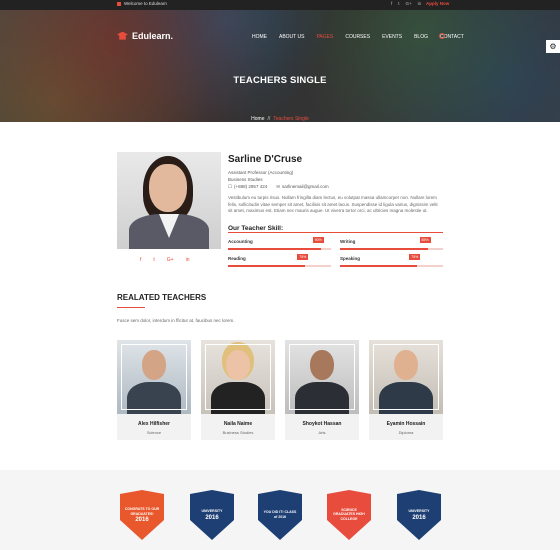  What do you see at coordinates (291, 119) in the screenshot?
I see `breadcrumb-current: Teachers Single` at bounding box center [291, 119].